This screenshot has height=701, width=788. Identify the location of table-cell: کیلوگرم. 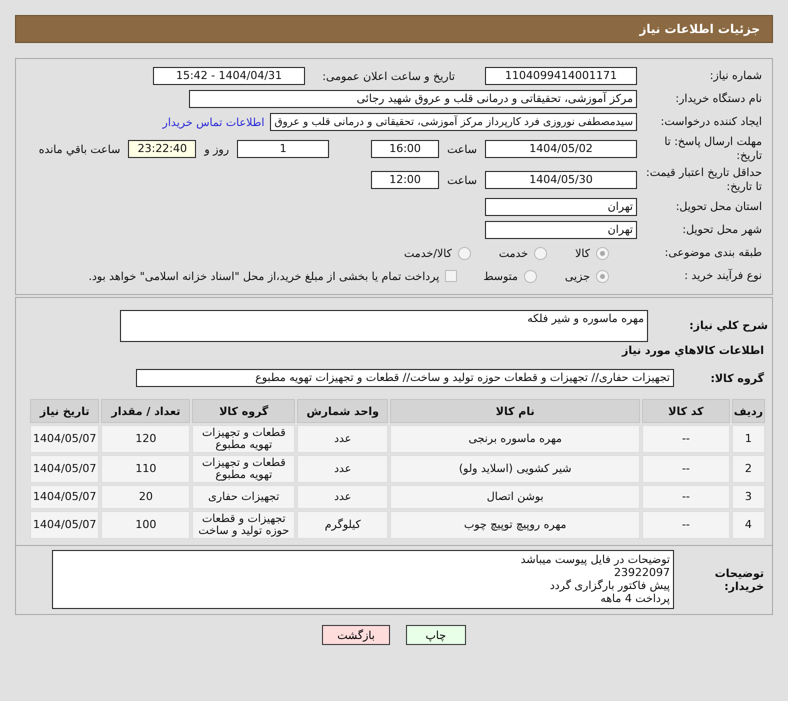
(342, 525).